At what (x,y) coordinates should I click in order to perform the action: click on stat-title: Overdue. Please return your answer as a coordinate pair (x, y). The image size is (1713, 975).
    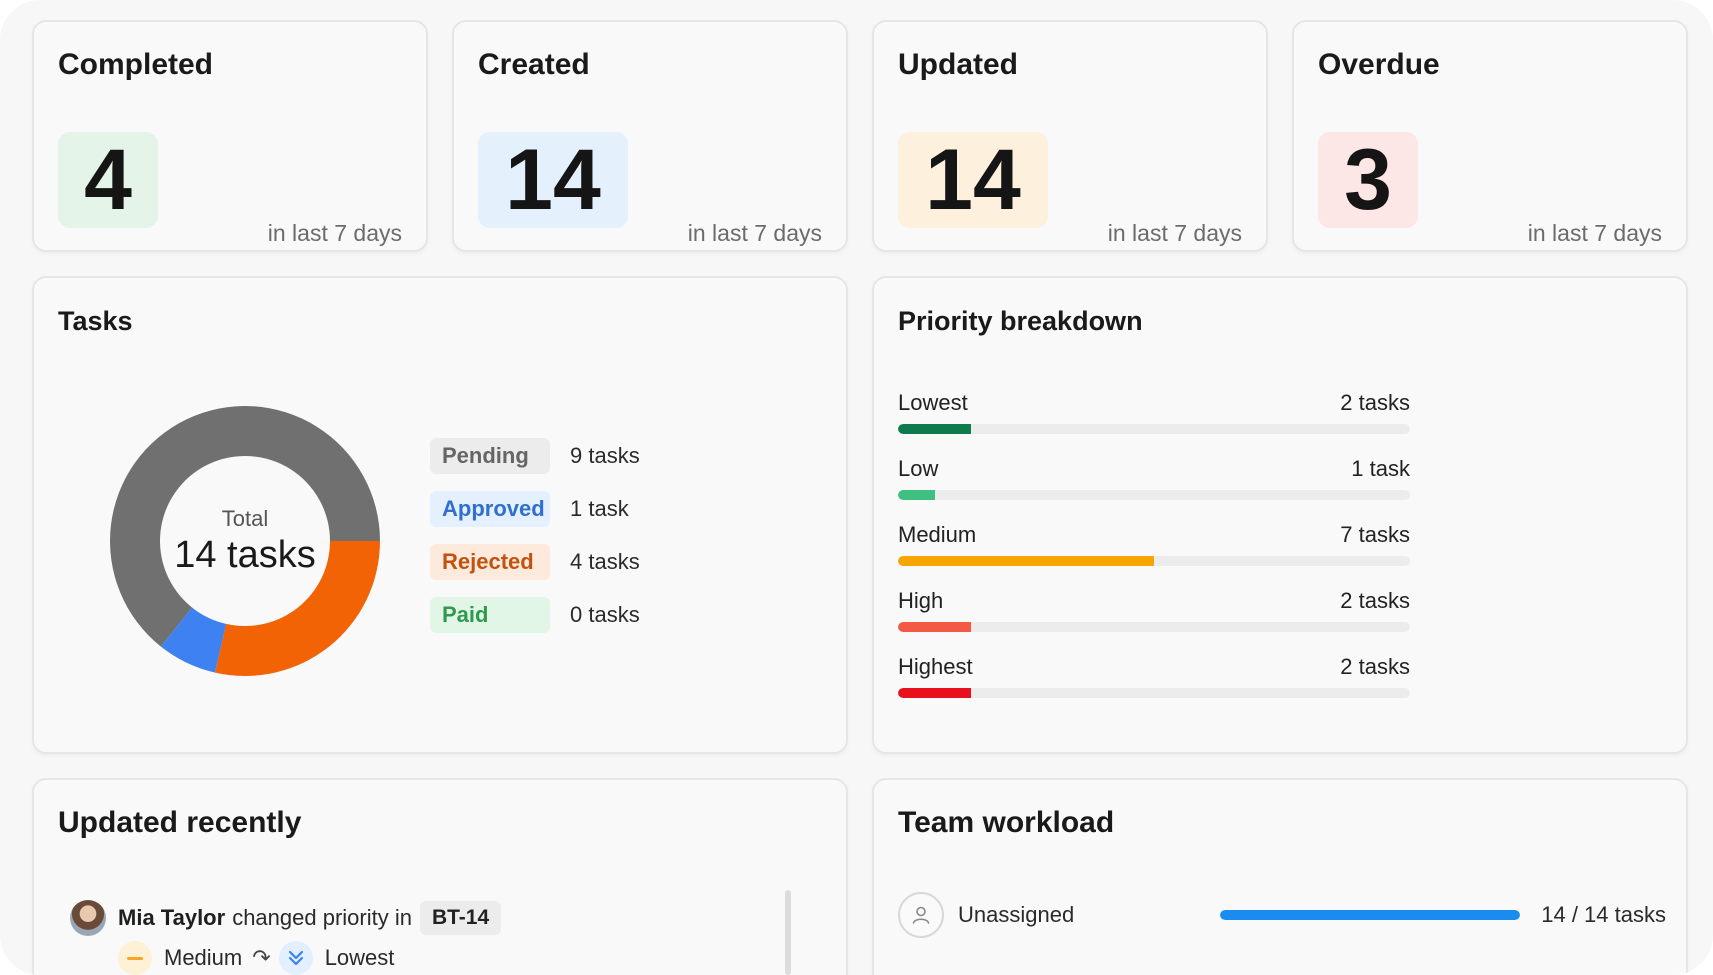
    Looking at the image, I should click on (1379, 64).